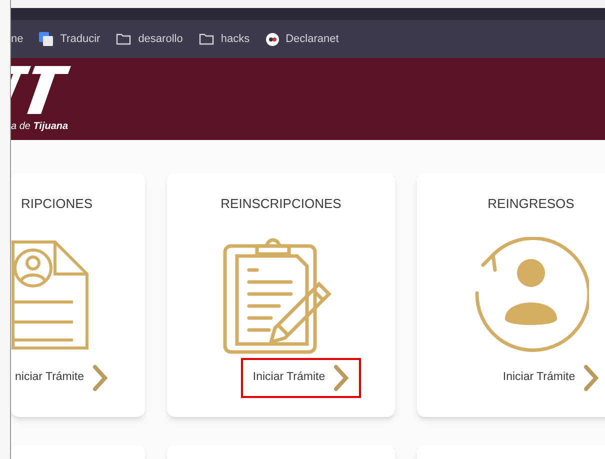  I want to click on address-bar, so click(308, 14).